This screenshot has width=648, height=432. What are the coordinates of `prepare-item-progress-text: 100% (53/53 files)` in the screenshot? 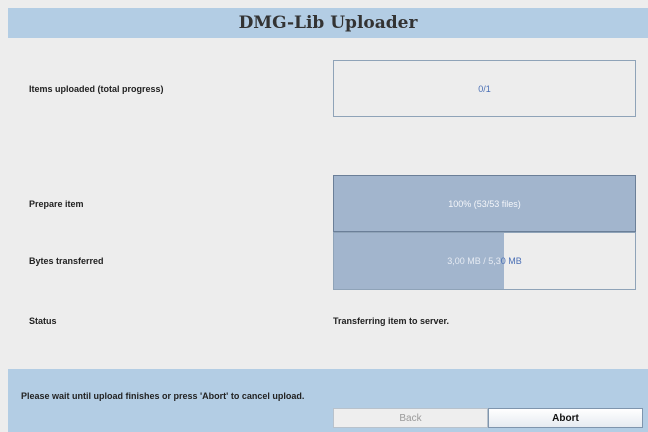 It's located at (484, 203).